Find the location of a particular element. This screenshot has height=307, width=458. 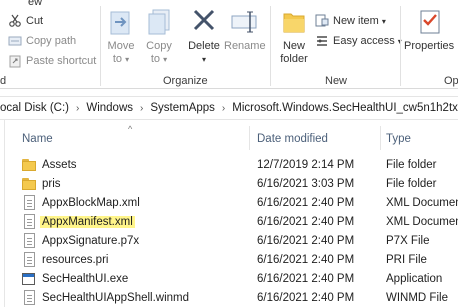

move-to-dropdown-icon: ▾ is located at coordinates (127, 59).